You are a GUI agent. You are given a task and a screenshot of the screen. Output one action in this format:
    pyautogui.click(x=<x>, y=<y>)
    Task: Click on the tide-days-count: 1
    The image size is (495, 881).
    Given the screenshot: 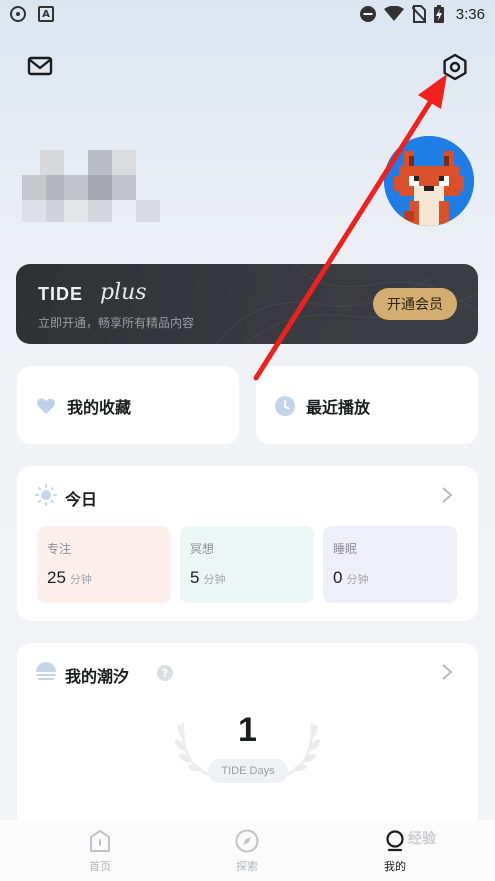 What is the action you would take?
    pyautogui.click(x=247, y=730)
    